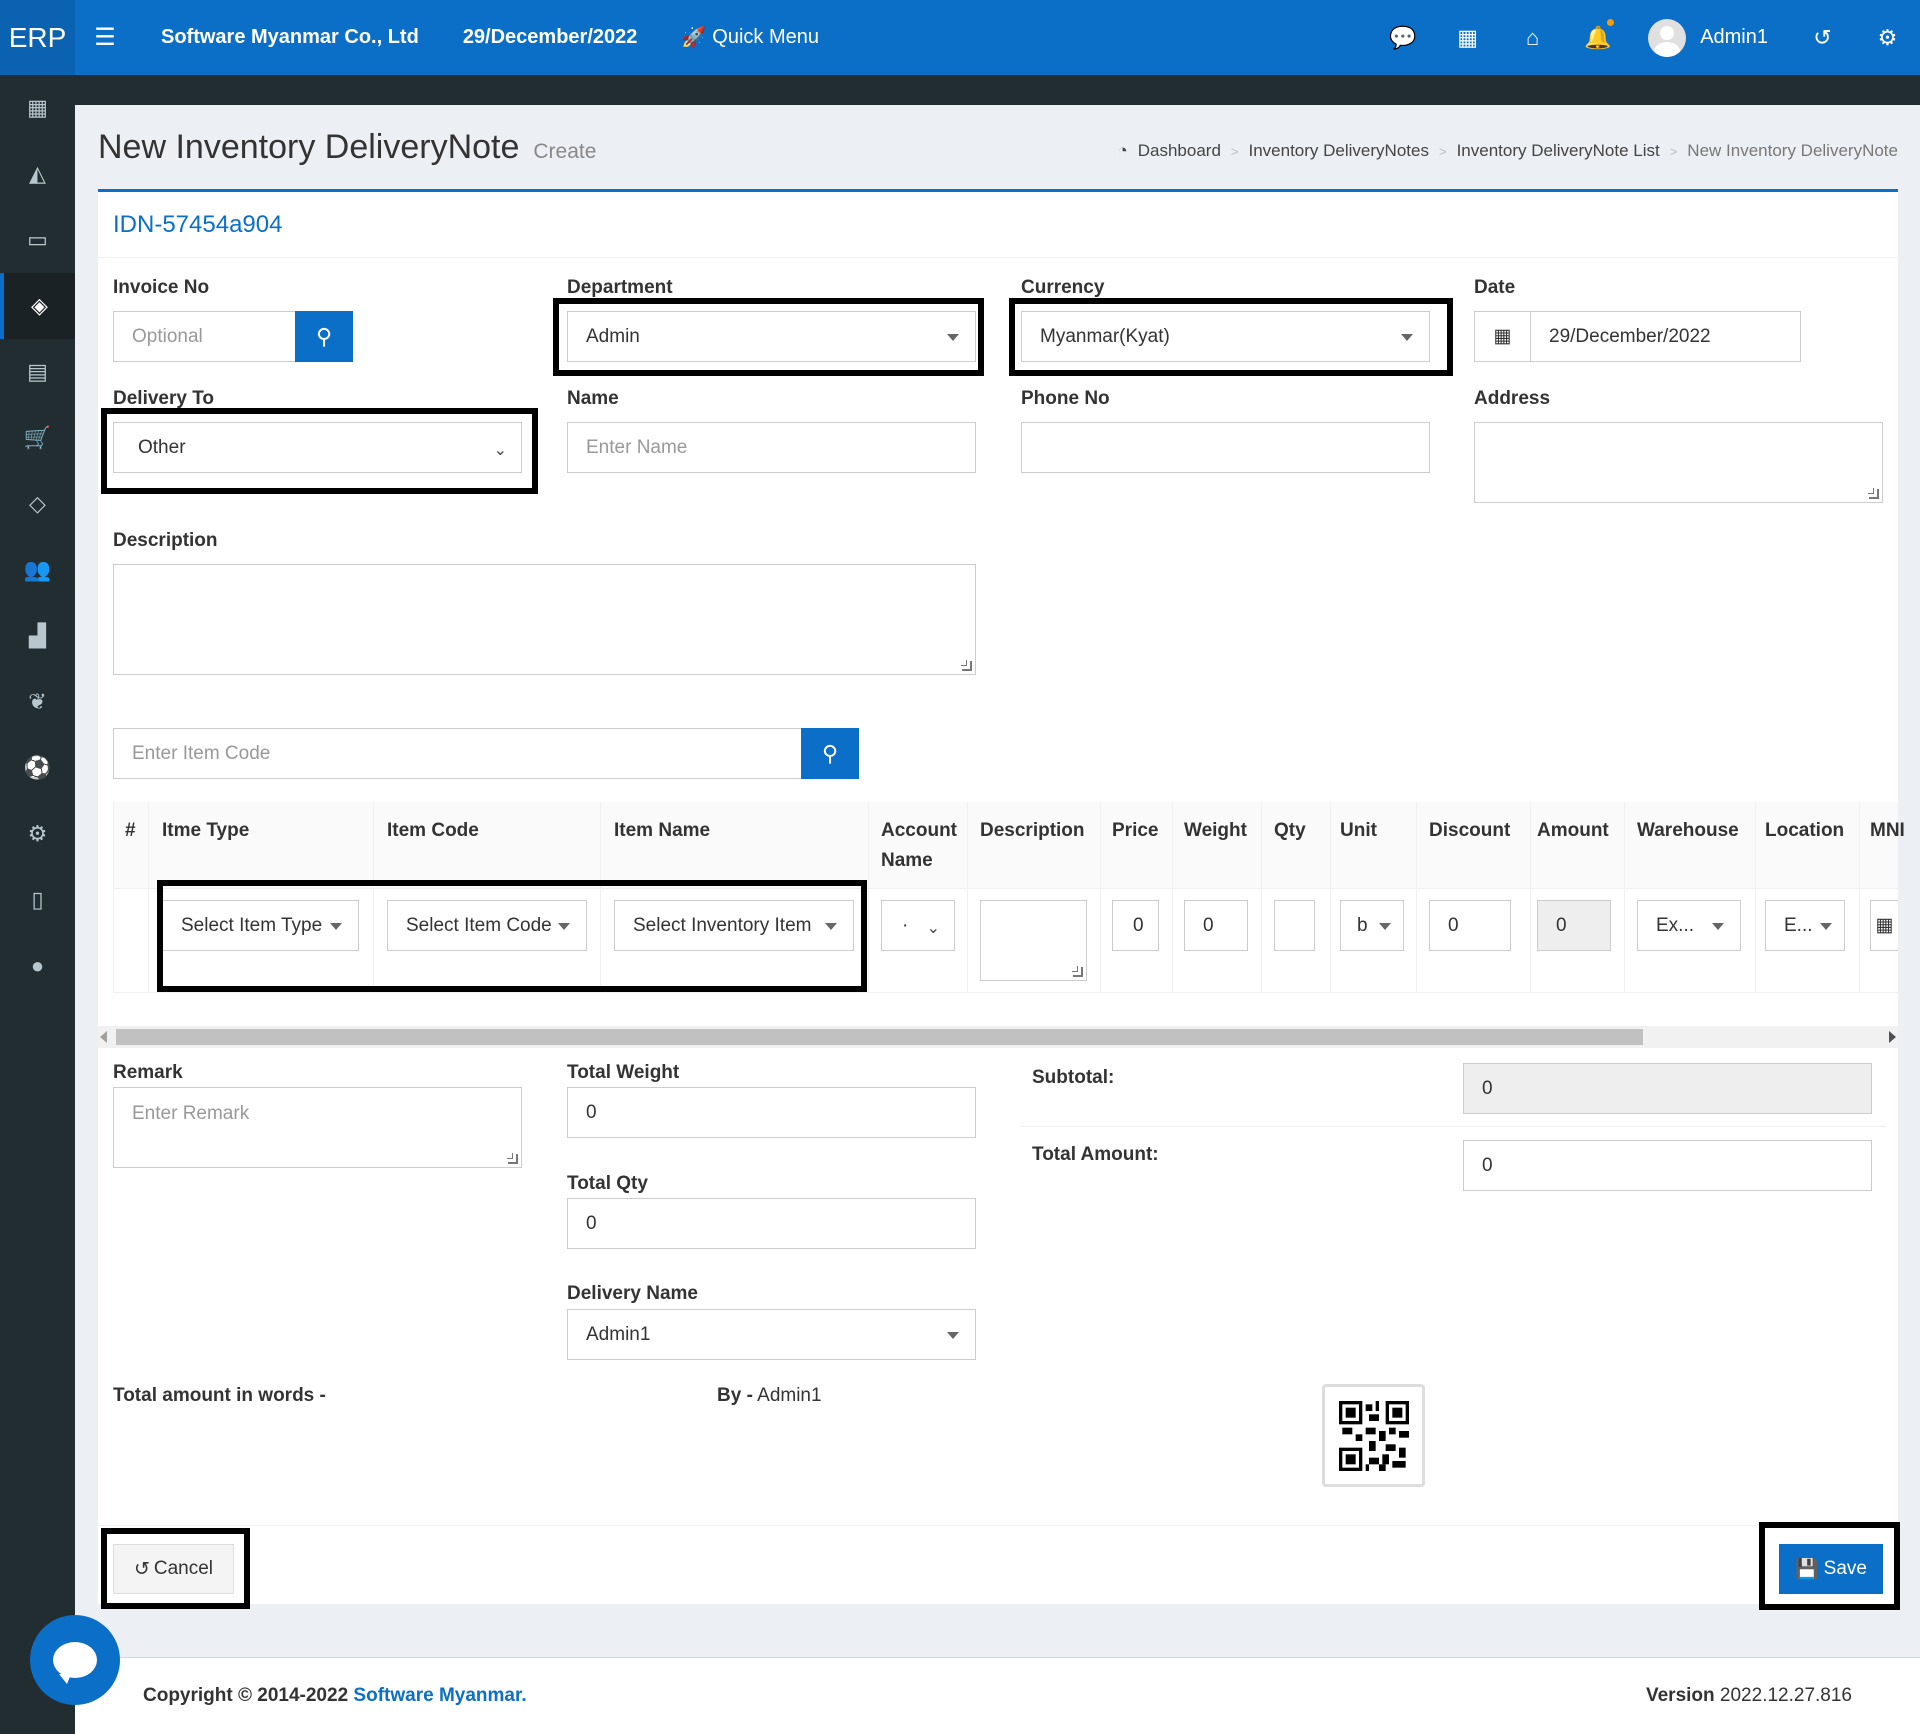 The height and width of the screenshot is (1734, 1920). Describe the element at coordinates (1665, 336) in the screenshot. I see `date-input: 29/December/2022` at that location.